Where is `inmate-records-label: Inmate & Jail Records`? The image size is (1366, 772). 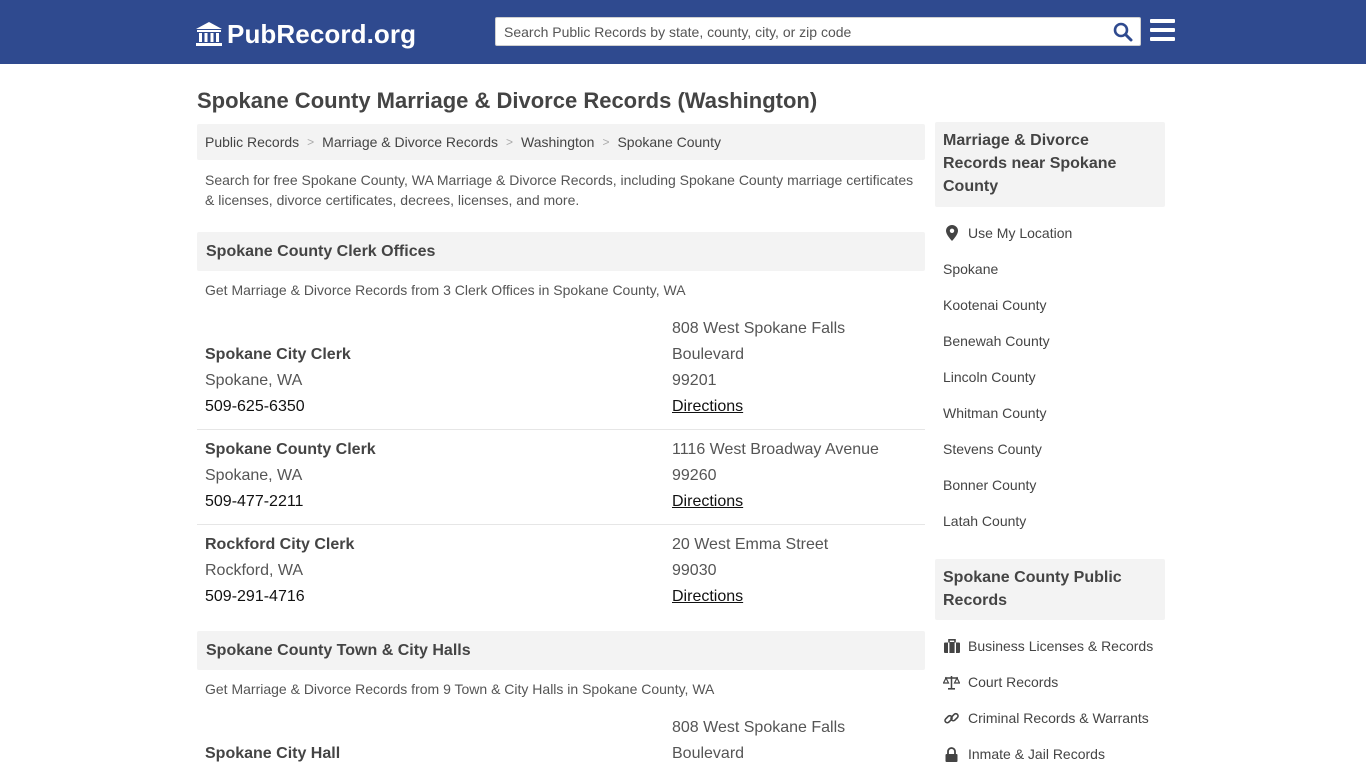 inmate-records-label: Inmate & Jail Records is located at coordinates (1036, 754).